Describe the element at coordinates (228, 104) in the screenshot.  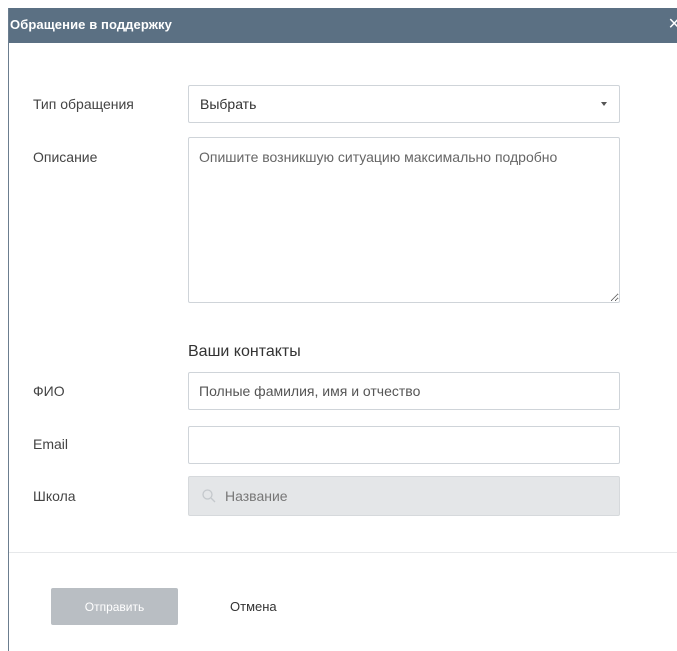
I see `type-select-value: Выбрать` at that location.